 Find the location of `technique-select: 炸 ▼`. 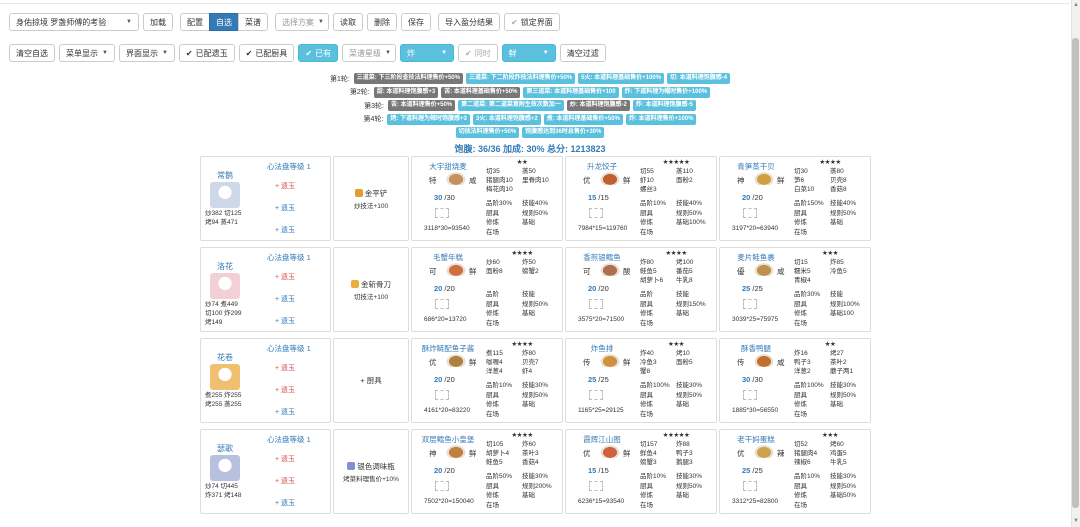

technique-select: 炸 ▼ is located at coordinates (427, 53).